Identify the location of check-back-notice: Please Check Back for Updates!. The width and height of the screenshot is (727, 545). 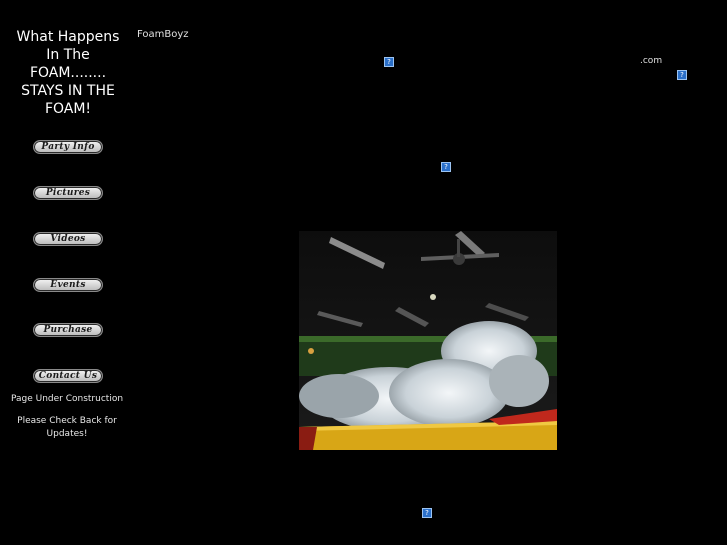
(67, 427).